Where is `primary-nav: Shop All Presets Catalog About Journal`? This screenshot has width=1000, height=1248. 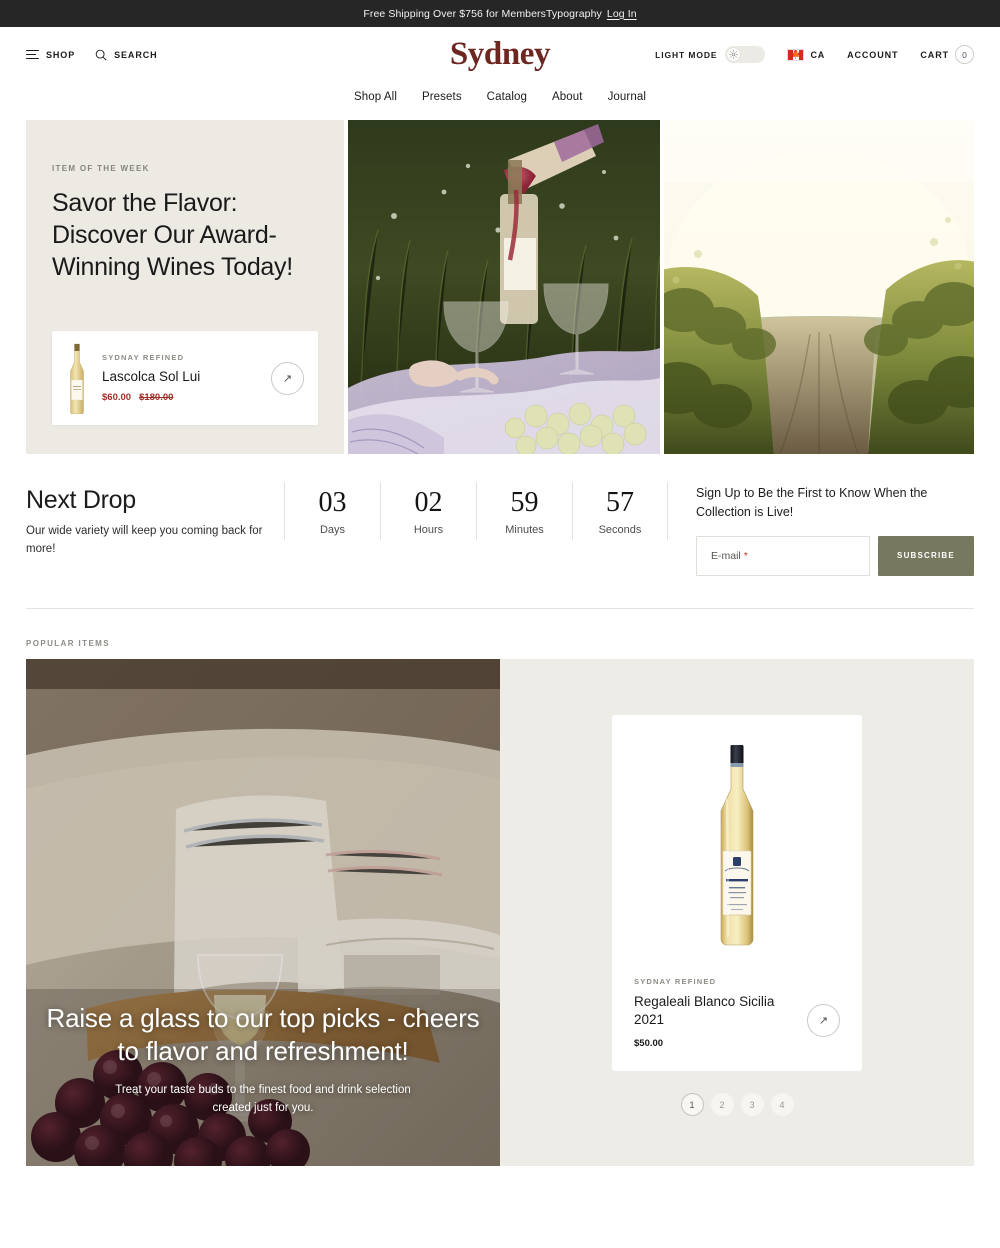
primary-nav: Shop All Presets Catalog About Journal is located at coordinates (500, 97).